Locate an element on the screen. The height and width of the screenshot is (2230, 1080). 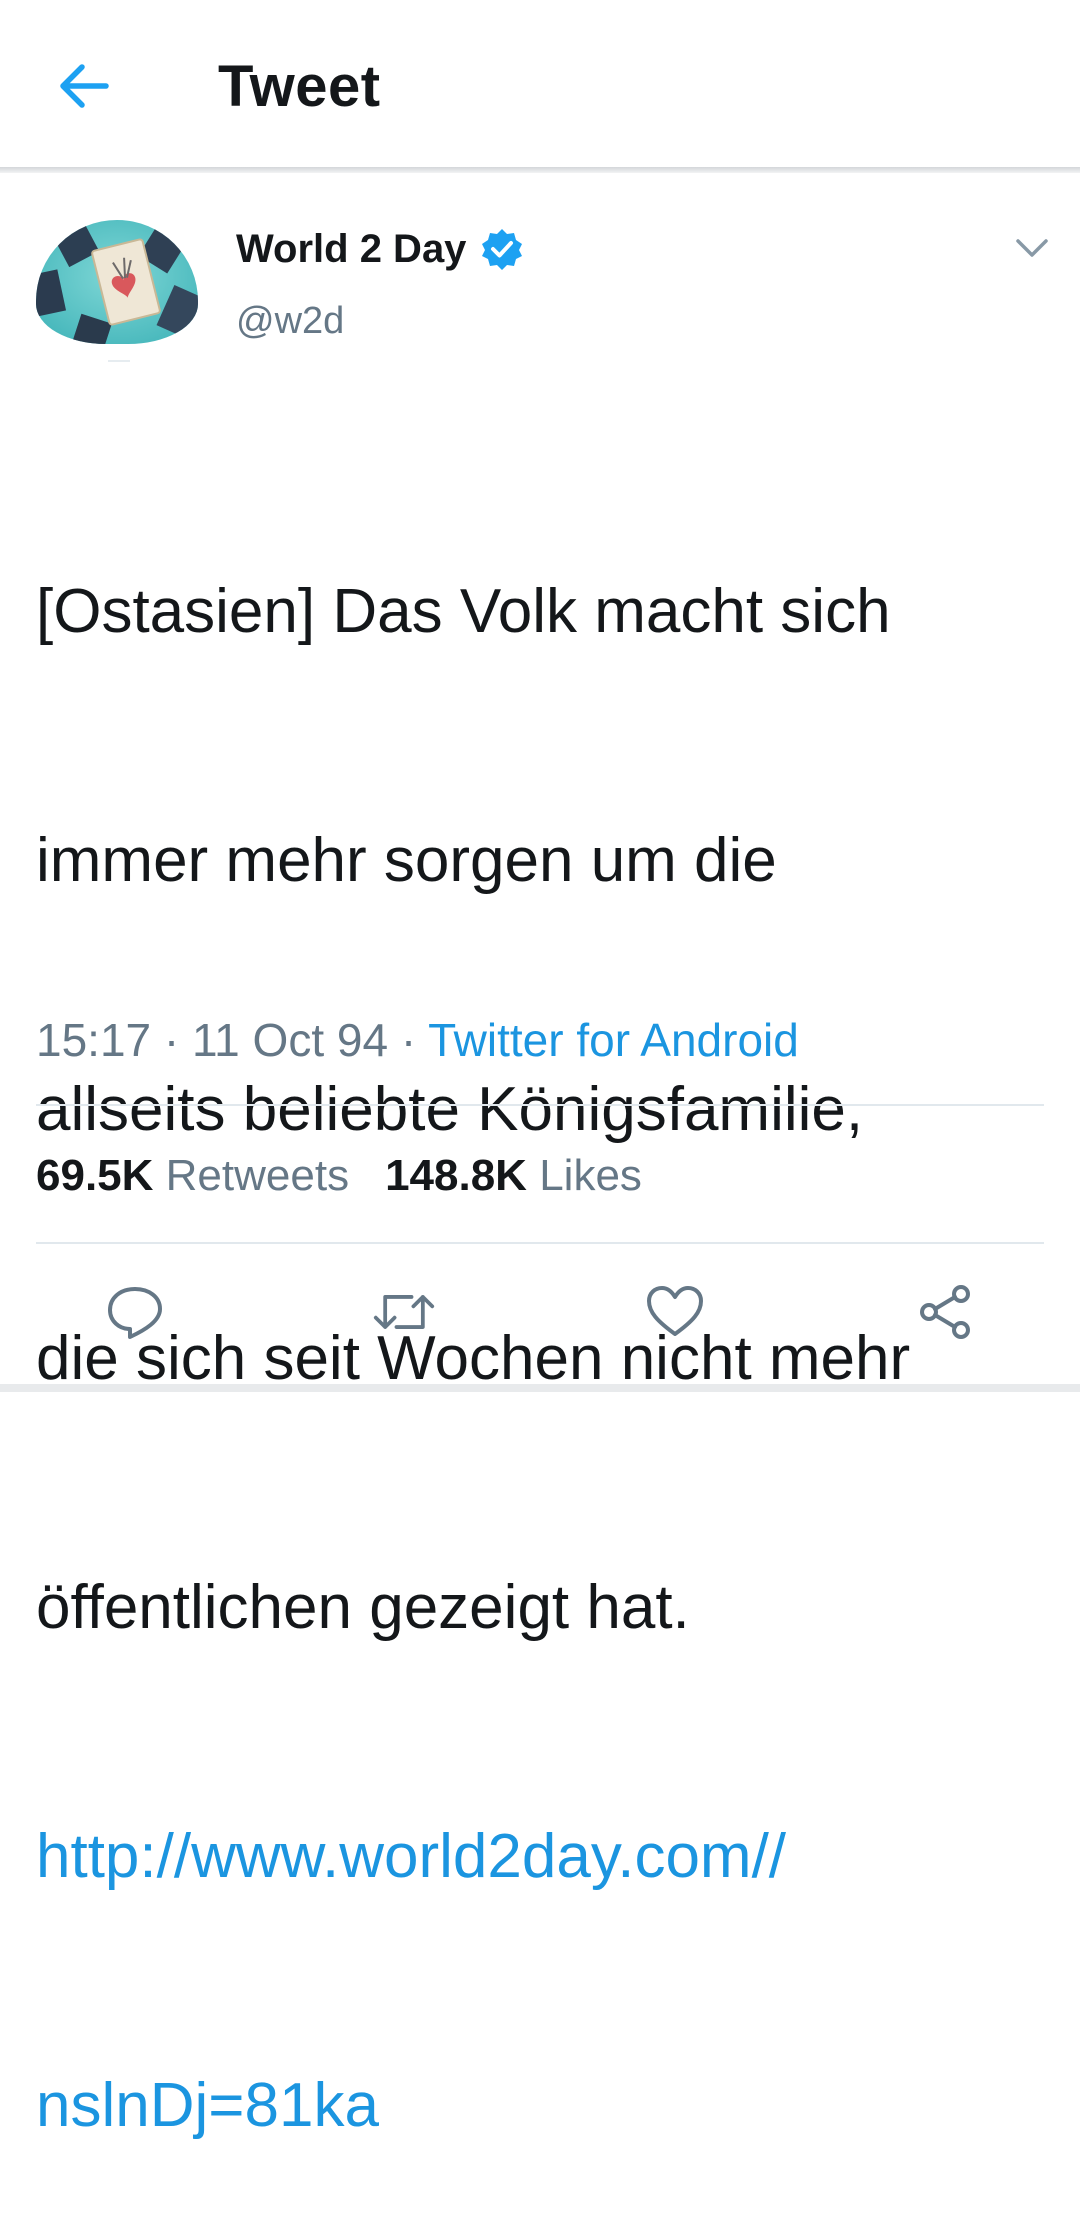
arrow-left-icon is located at coordinates (84, 86).